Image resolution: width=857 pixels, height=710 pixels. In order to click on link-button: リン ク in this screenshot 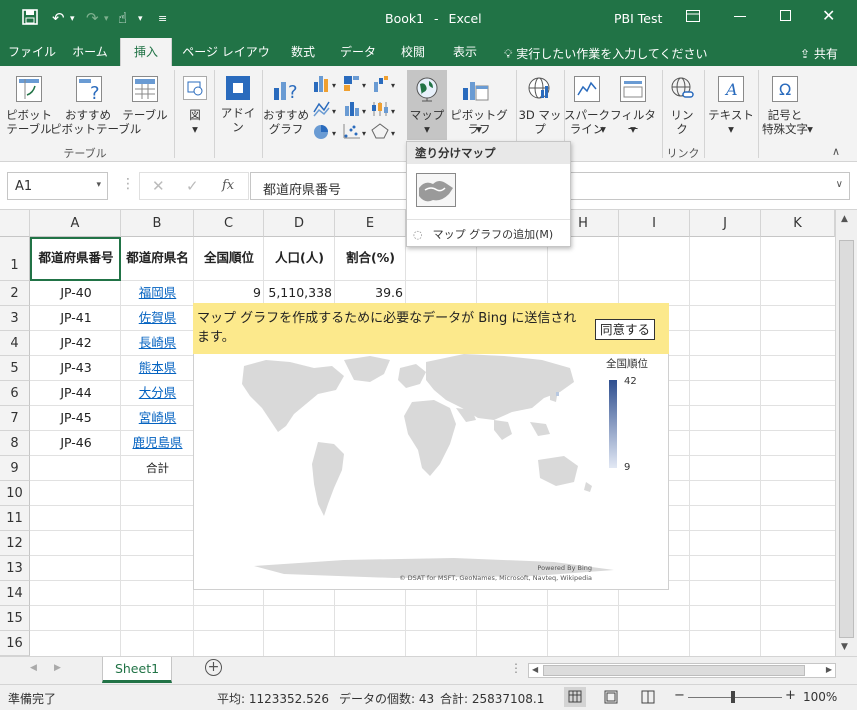, I will do `click(682, 122)`.